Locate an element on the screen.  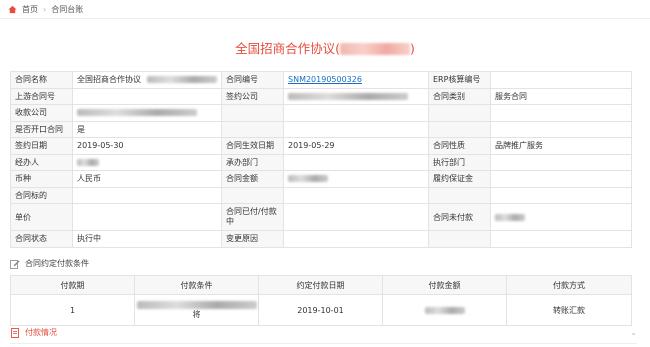
field-label: 合同标的 is located at coordinates (41, 195).